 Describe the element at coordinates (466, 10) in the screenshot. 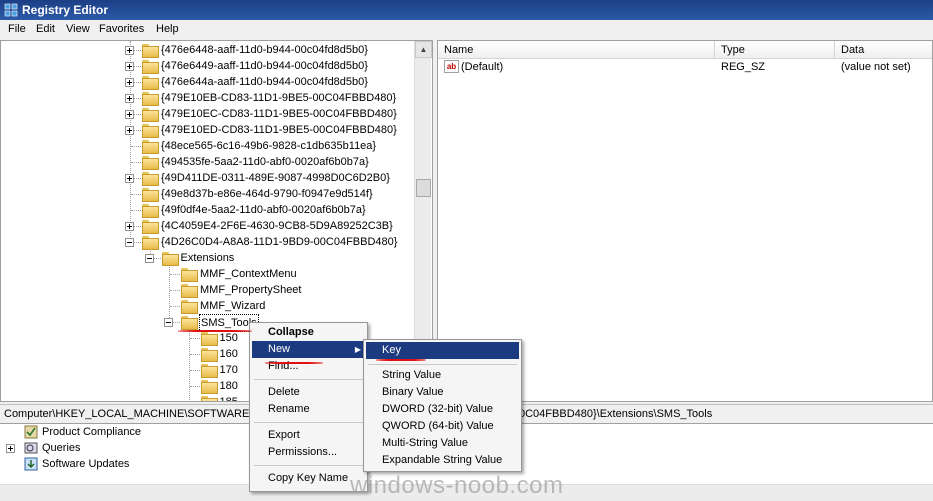

I see `title-bar: Registry Editor` at that location.